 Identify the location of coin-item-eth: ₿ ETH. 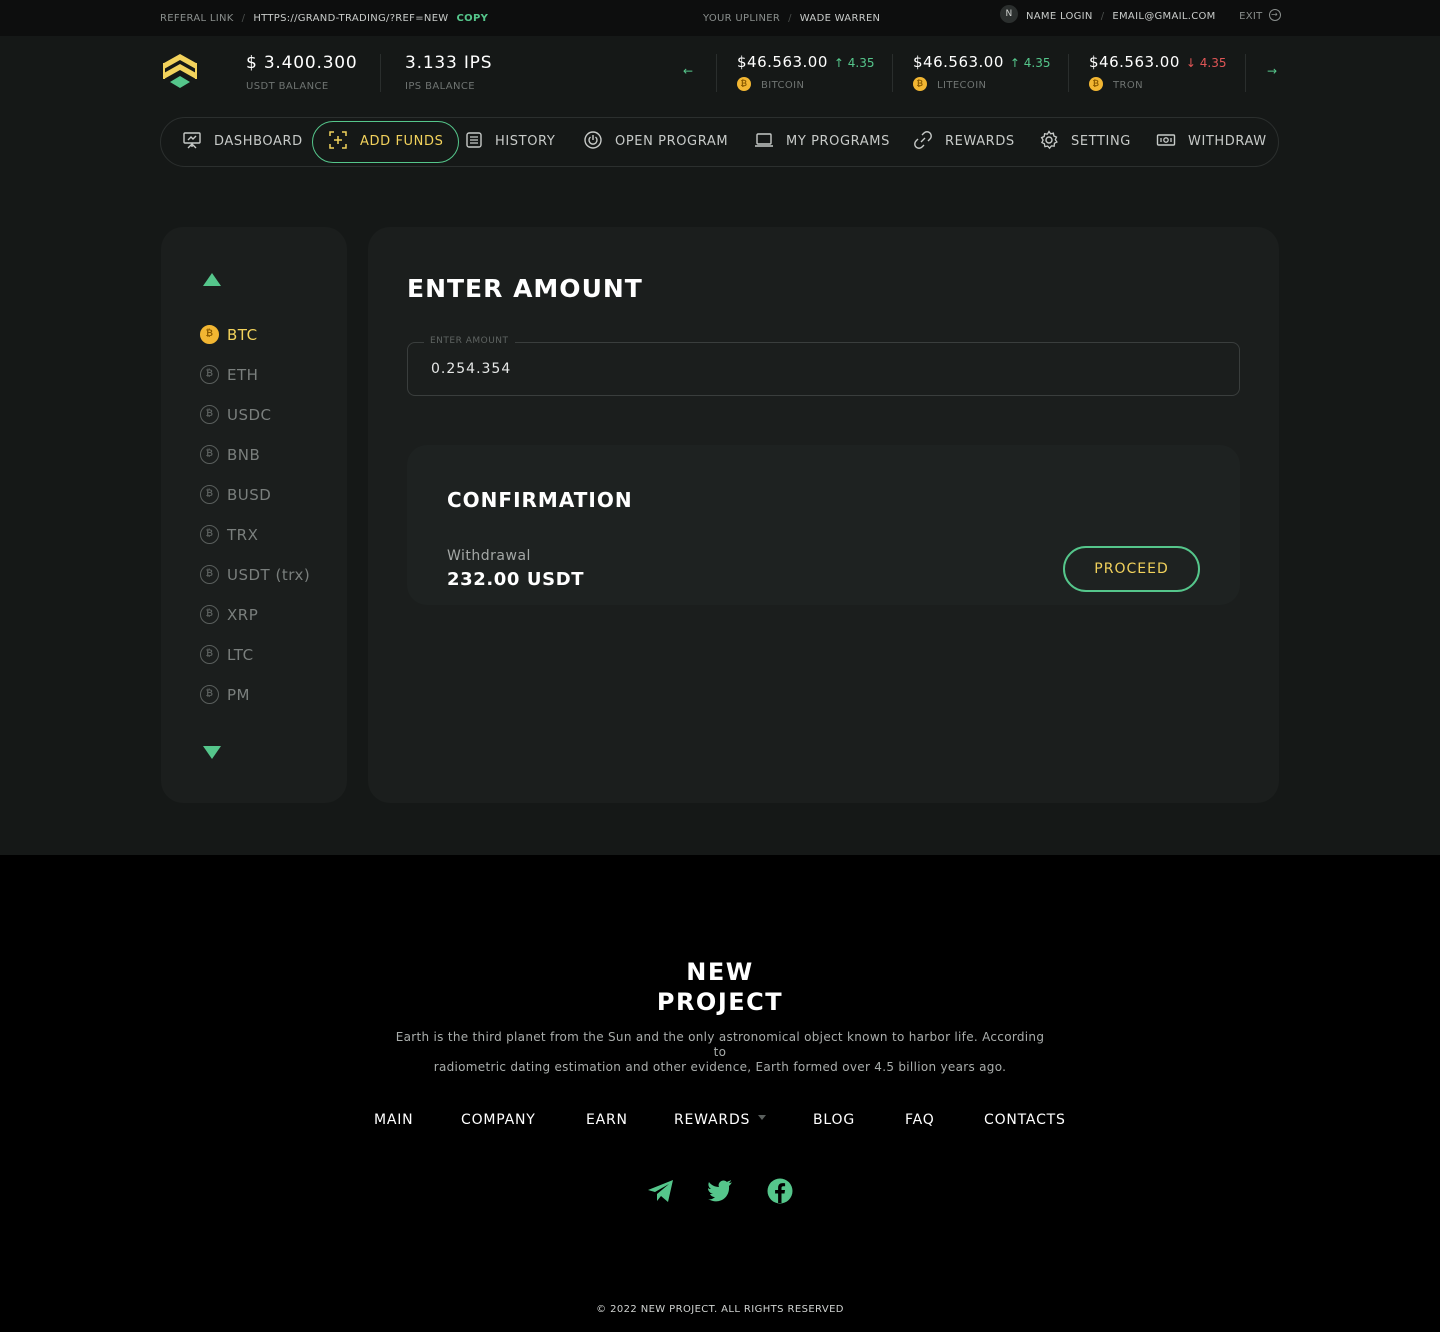
(229, 374).